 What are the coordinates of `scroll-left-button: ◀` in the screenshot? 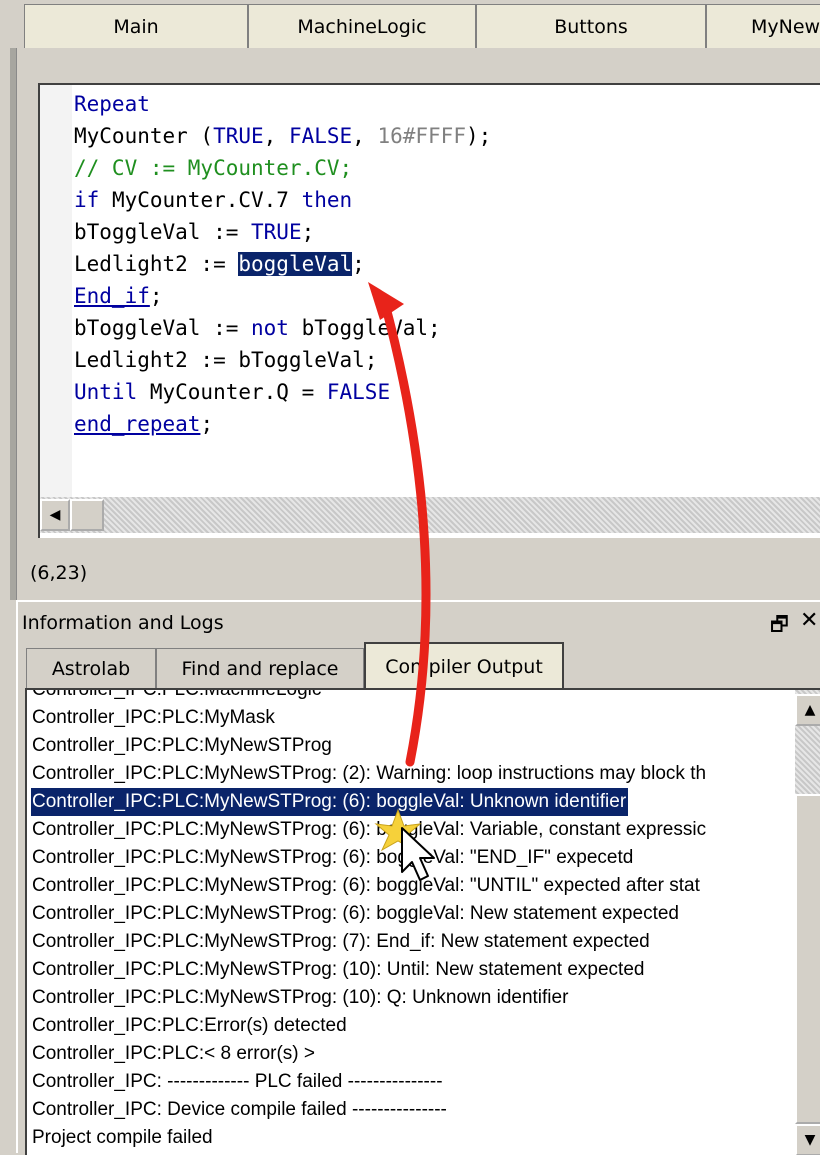 It's located at (55, 515).